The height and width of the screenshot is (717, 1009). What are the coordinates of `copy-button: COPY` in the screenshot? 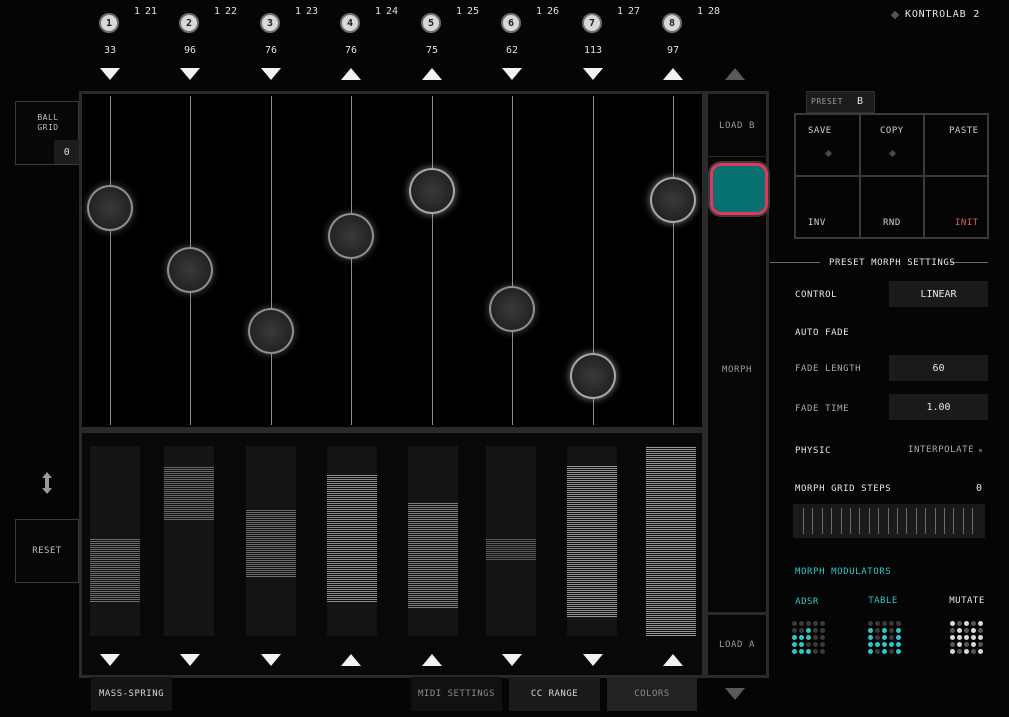 It's located at (892, 145).